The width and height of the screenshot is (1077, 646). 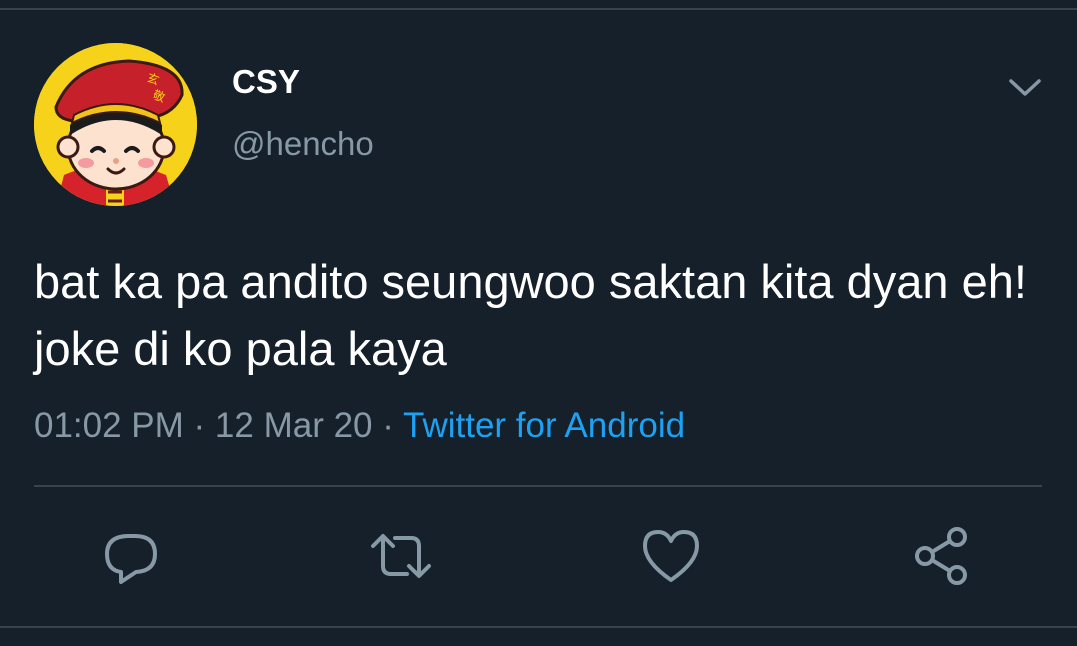 I want to click on like-button, so click(x=671, y=556).